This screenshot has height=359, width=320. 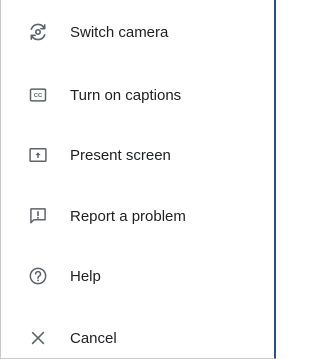 What do you see at coordinates (38, 338) in the screenshot?
I see `close-icon` at bounding box center [38, 338].